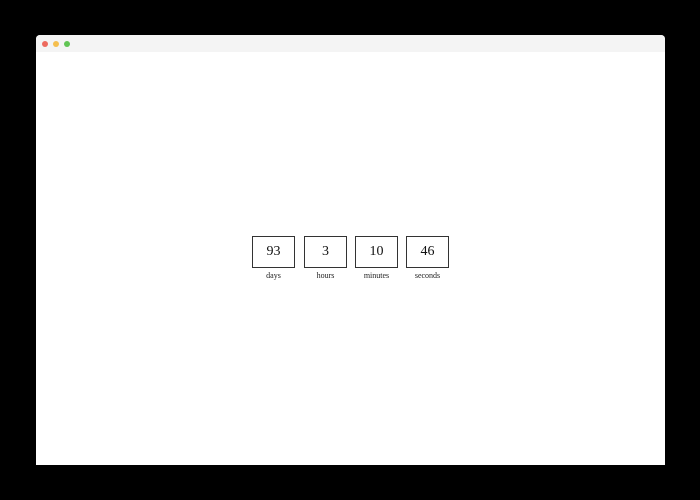 Image resolution: width=700 pixels, height=500 pixels. I want to click on countdown-hours: 3 hours, so click(325, 261).